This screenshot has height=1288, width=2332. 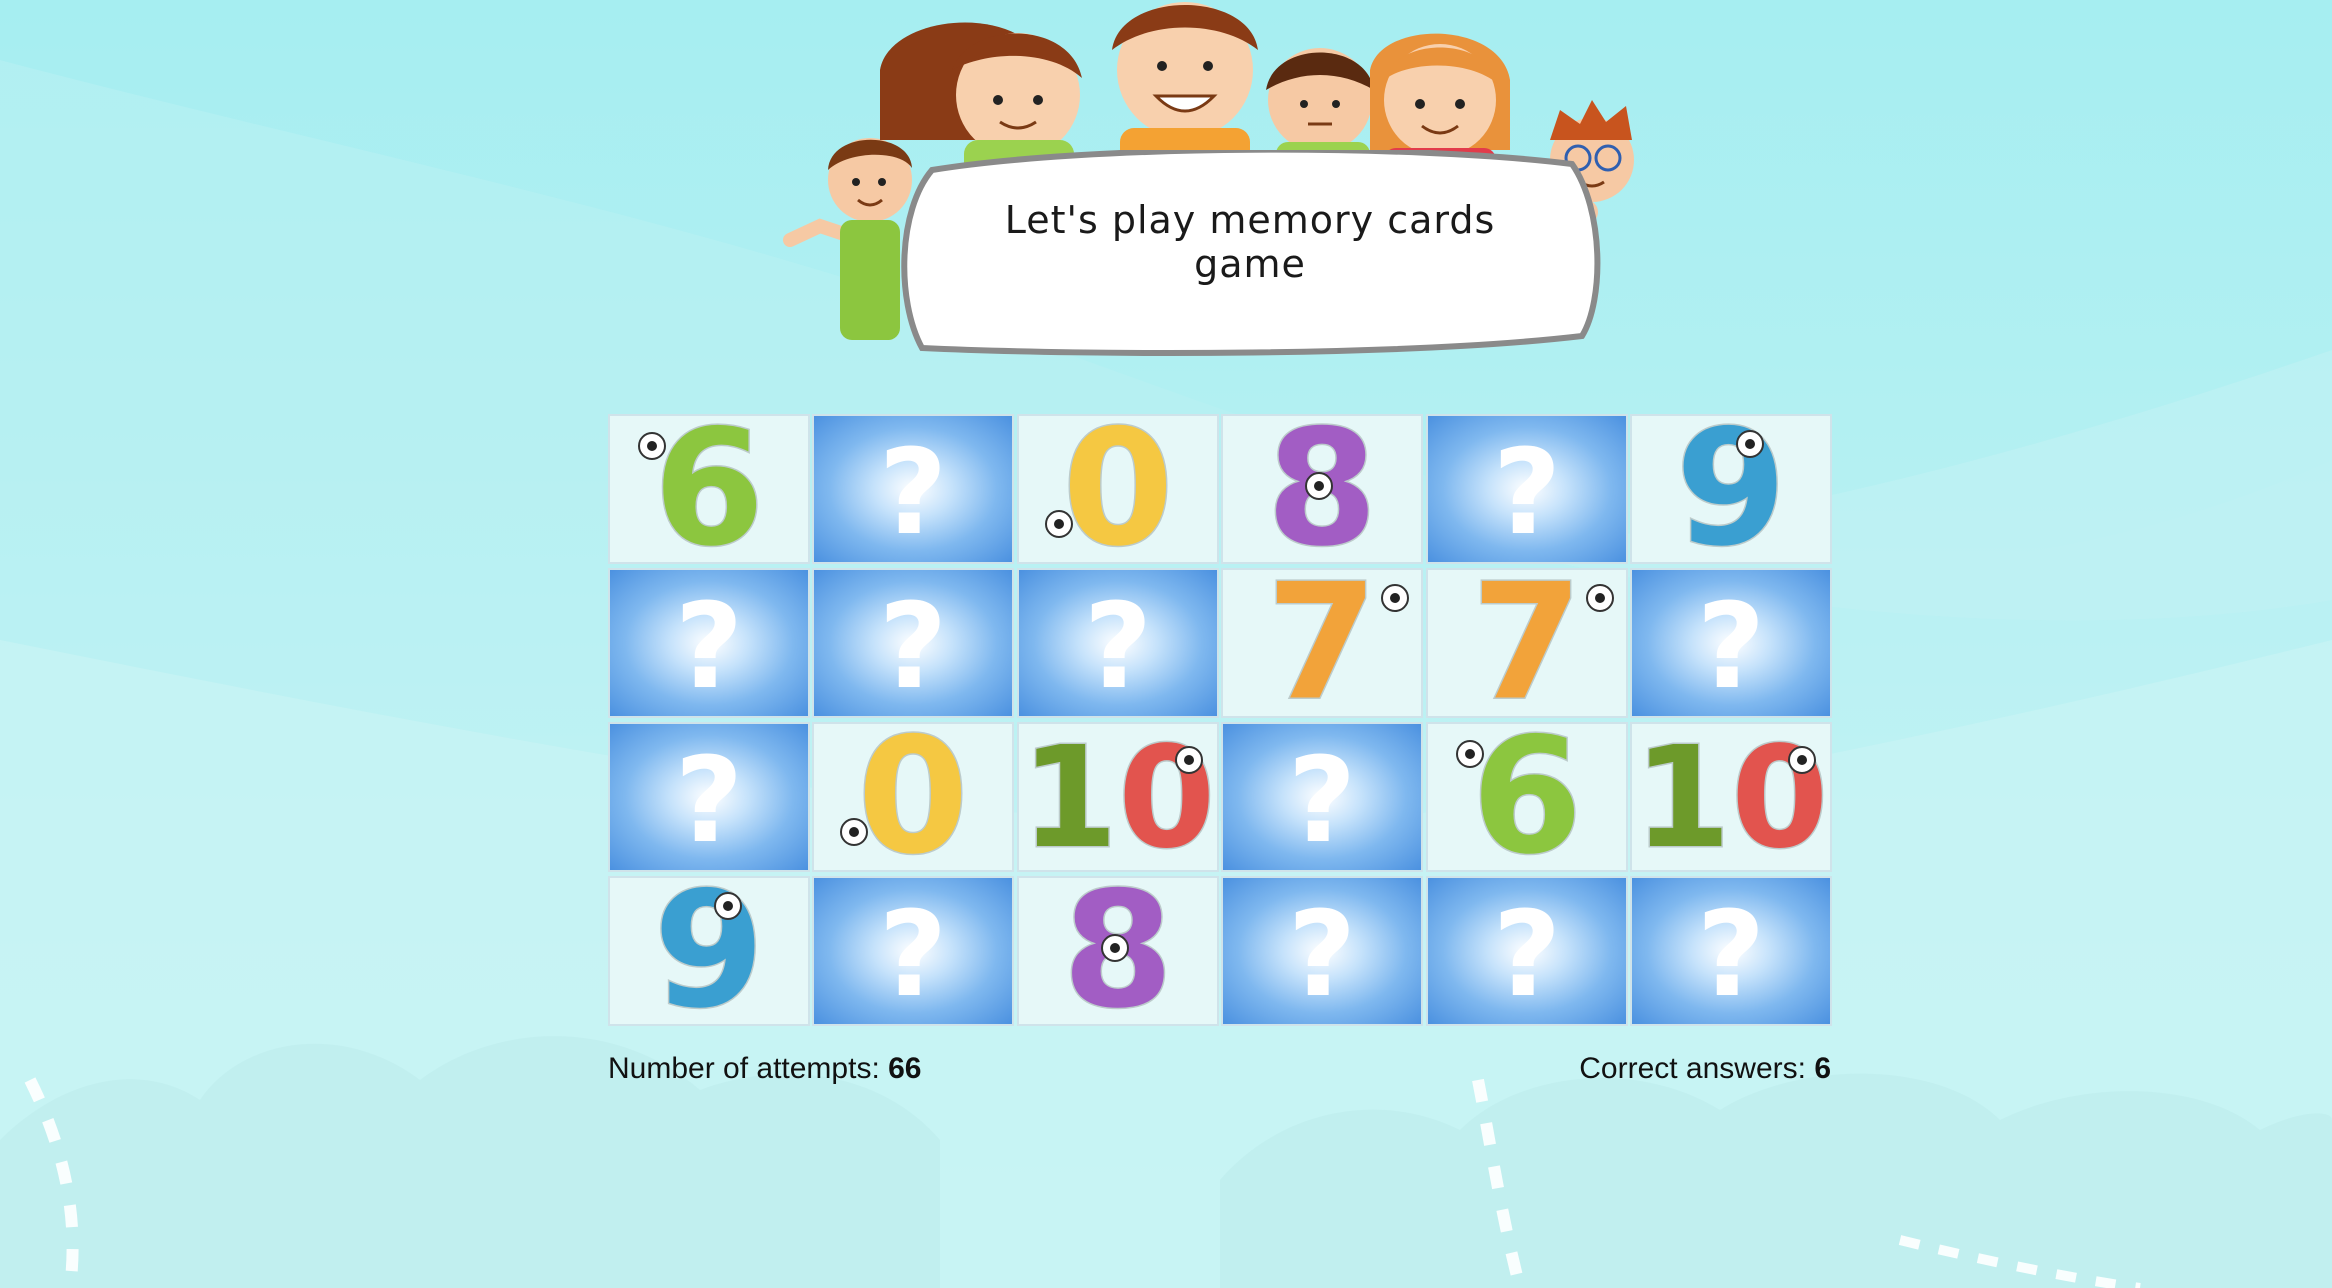 What do you see at coordinates (748, 1068) in the screenshot?
I see `attempts-label: Number of attempts:` at bounding box center [748, 1068].